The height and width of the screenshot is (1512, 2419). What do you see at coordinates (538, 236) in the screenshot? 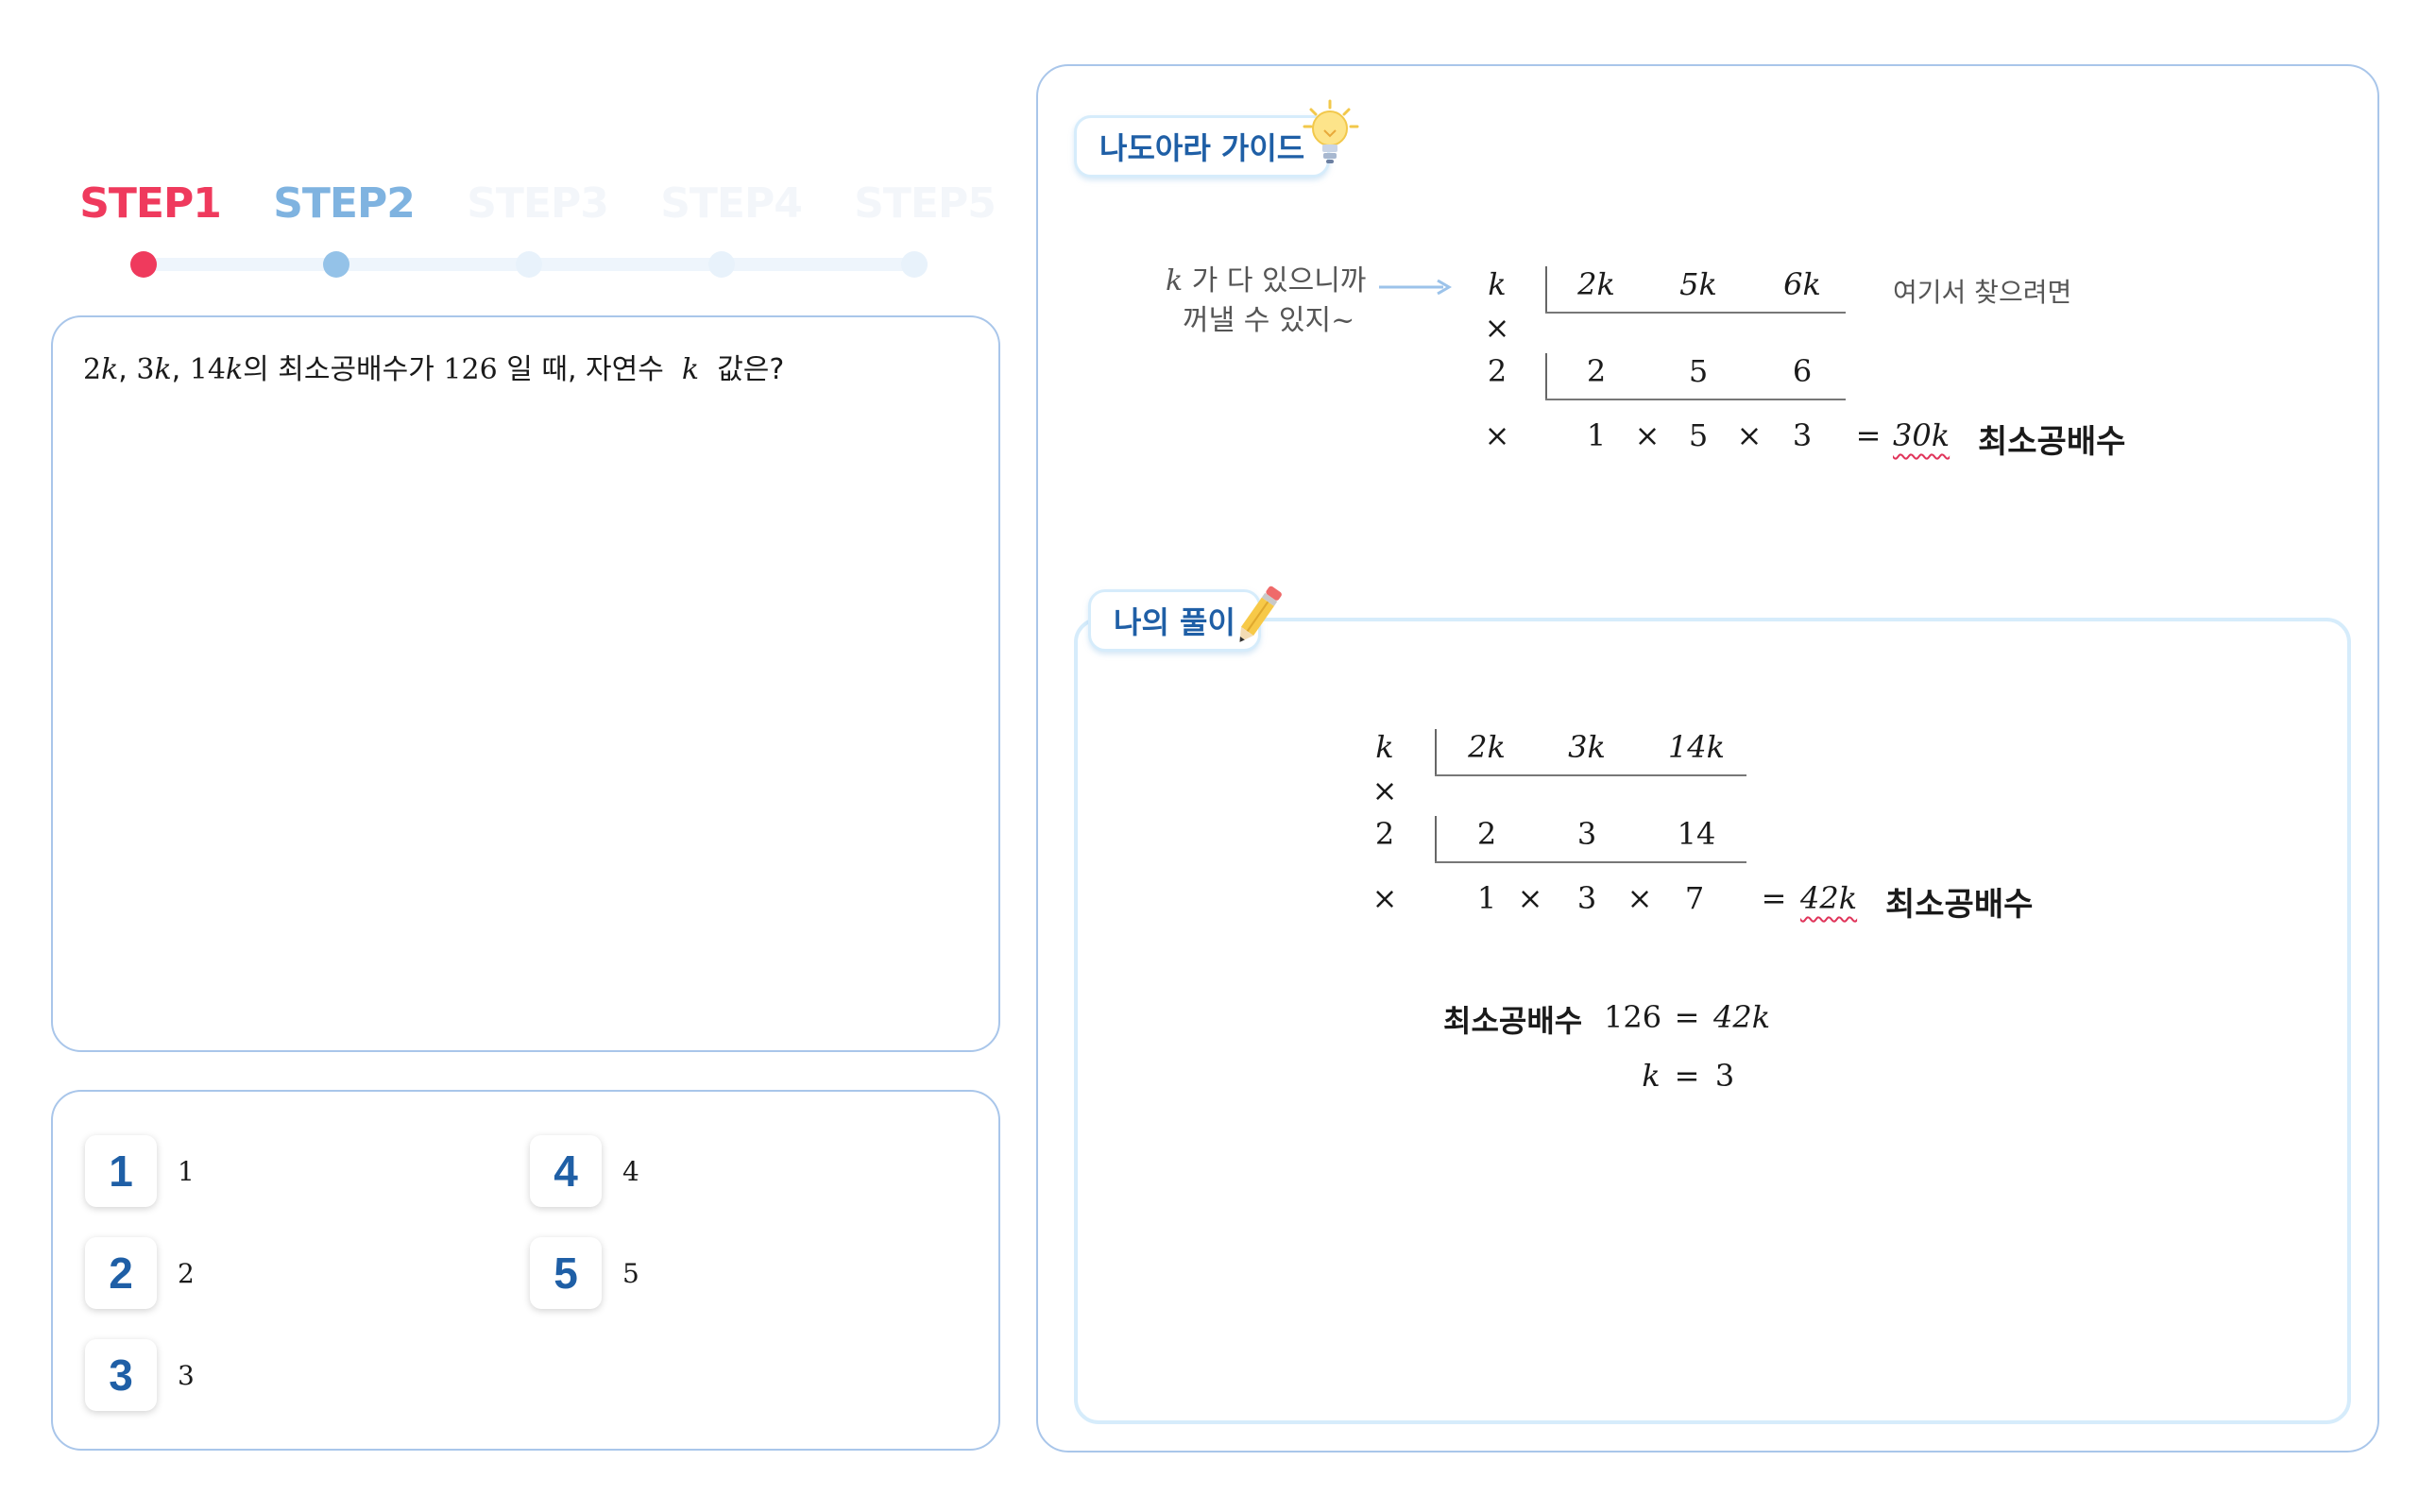
I see `step-navigation: STEP1 STEP2 STEP3 STEP4 STEP5` at bounding box center [538, 236].